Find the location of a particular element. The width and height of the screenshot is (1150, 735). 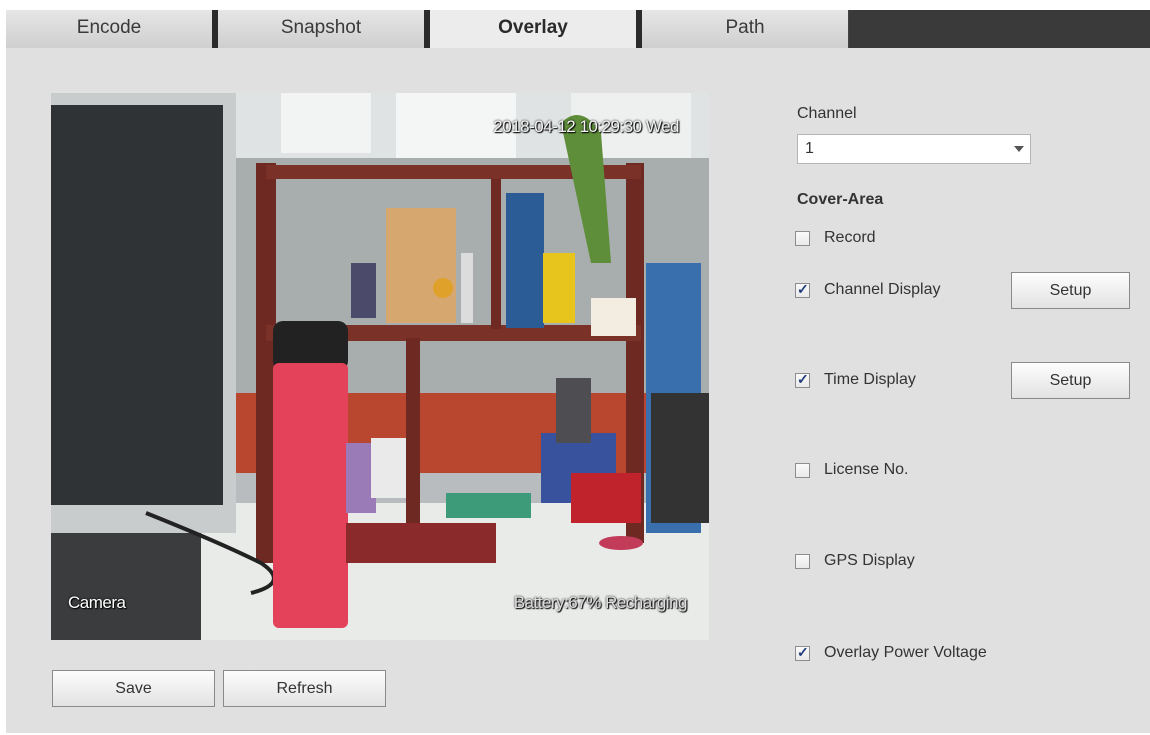

channel-select: 1 is located at coordinates (914, 149).